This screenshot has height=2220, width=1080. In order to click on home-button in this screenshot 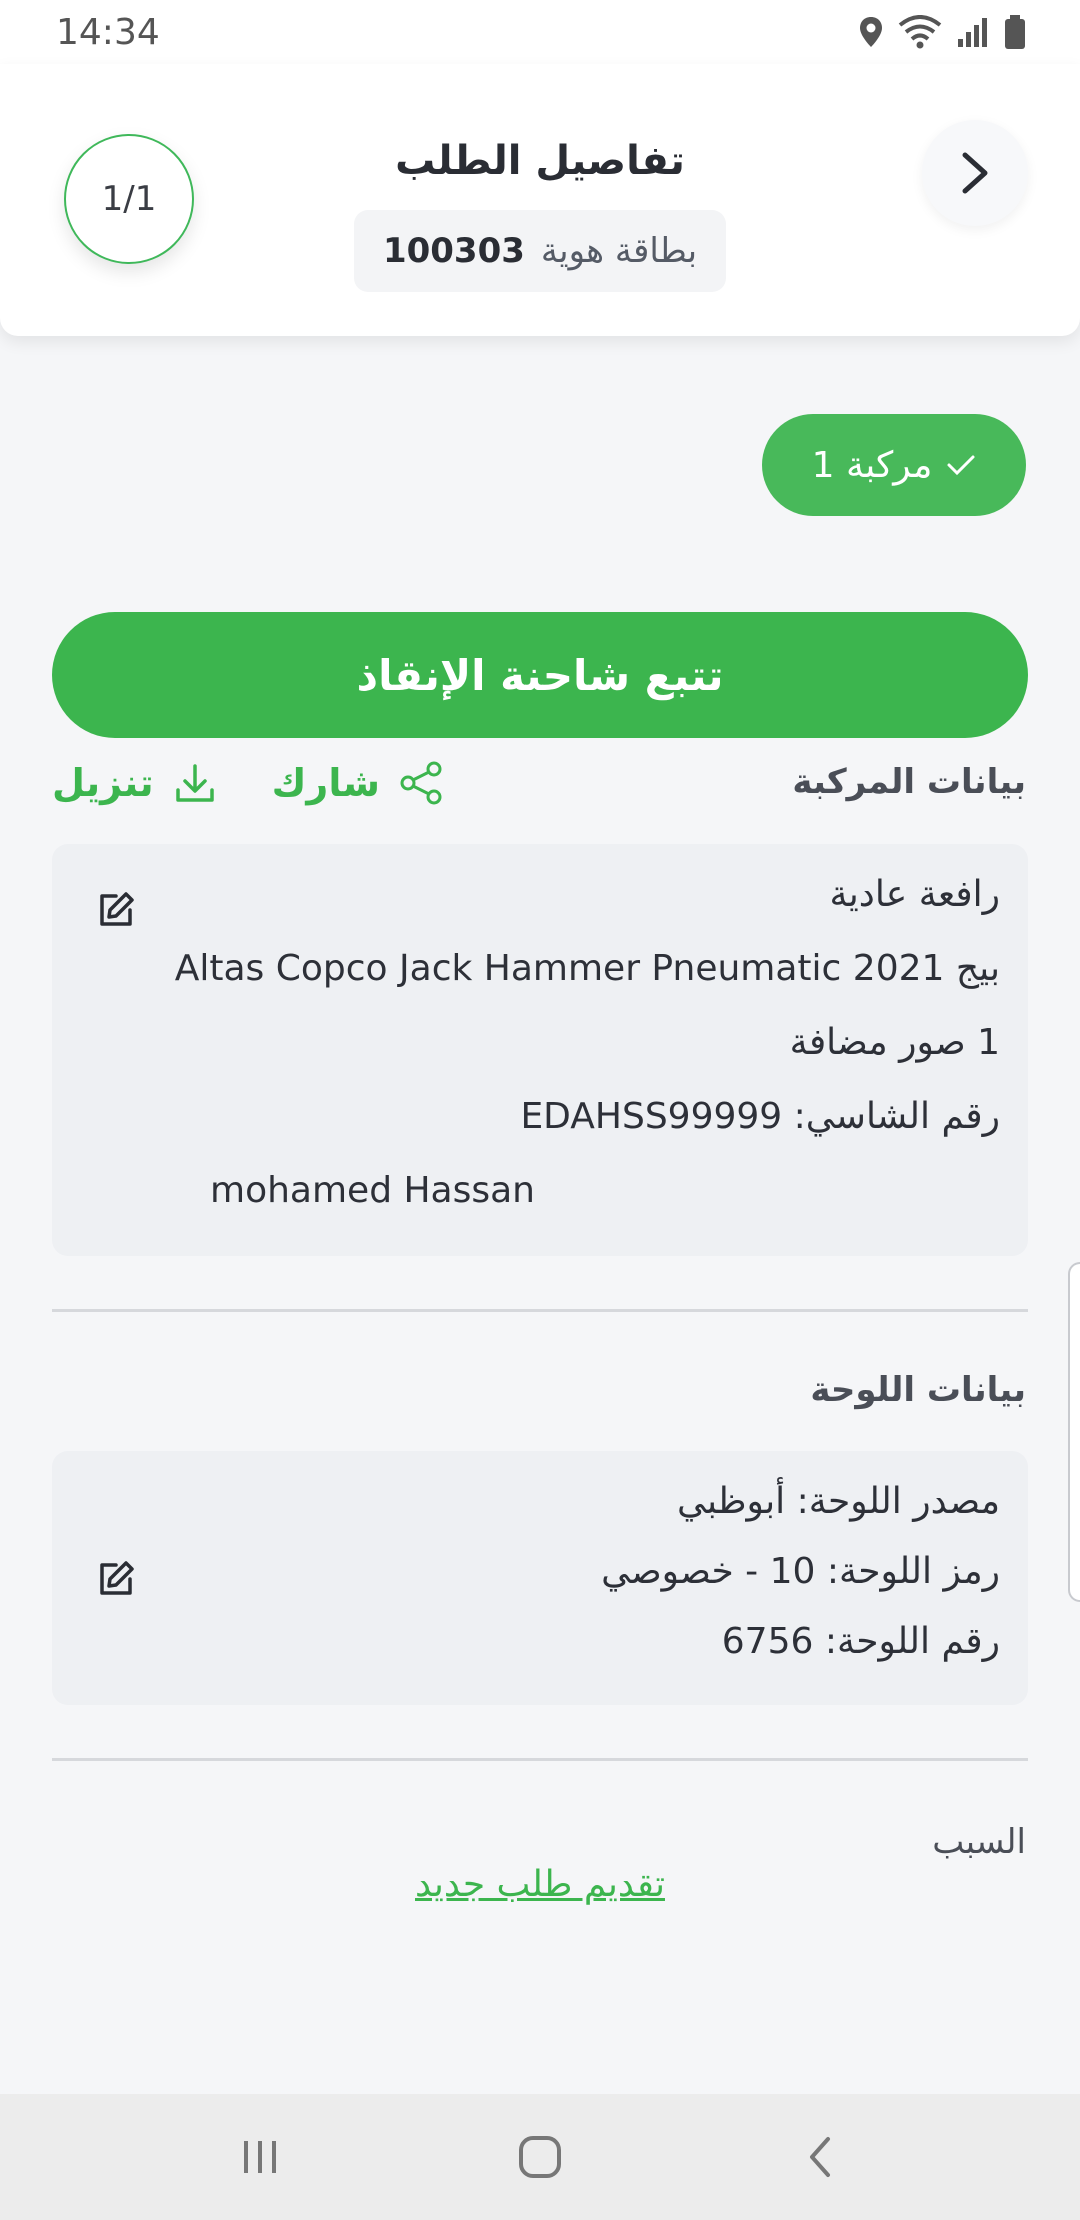, I will do `click(540, 2157)`.